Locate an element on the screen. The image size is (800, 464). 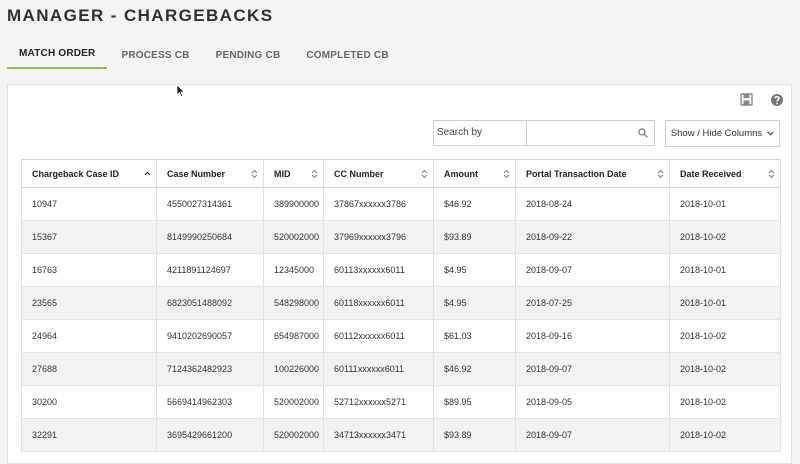
cell-cc-number: 37969xxxxxx3796 is located at coordinates (378, 237).